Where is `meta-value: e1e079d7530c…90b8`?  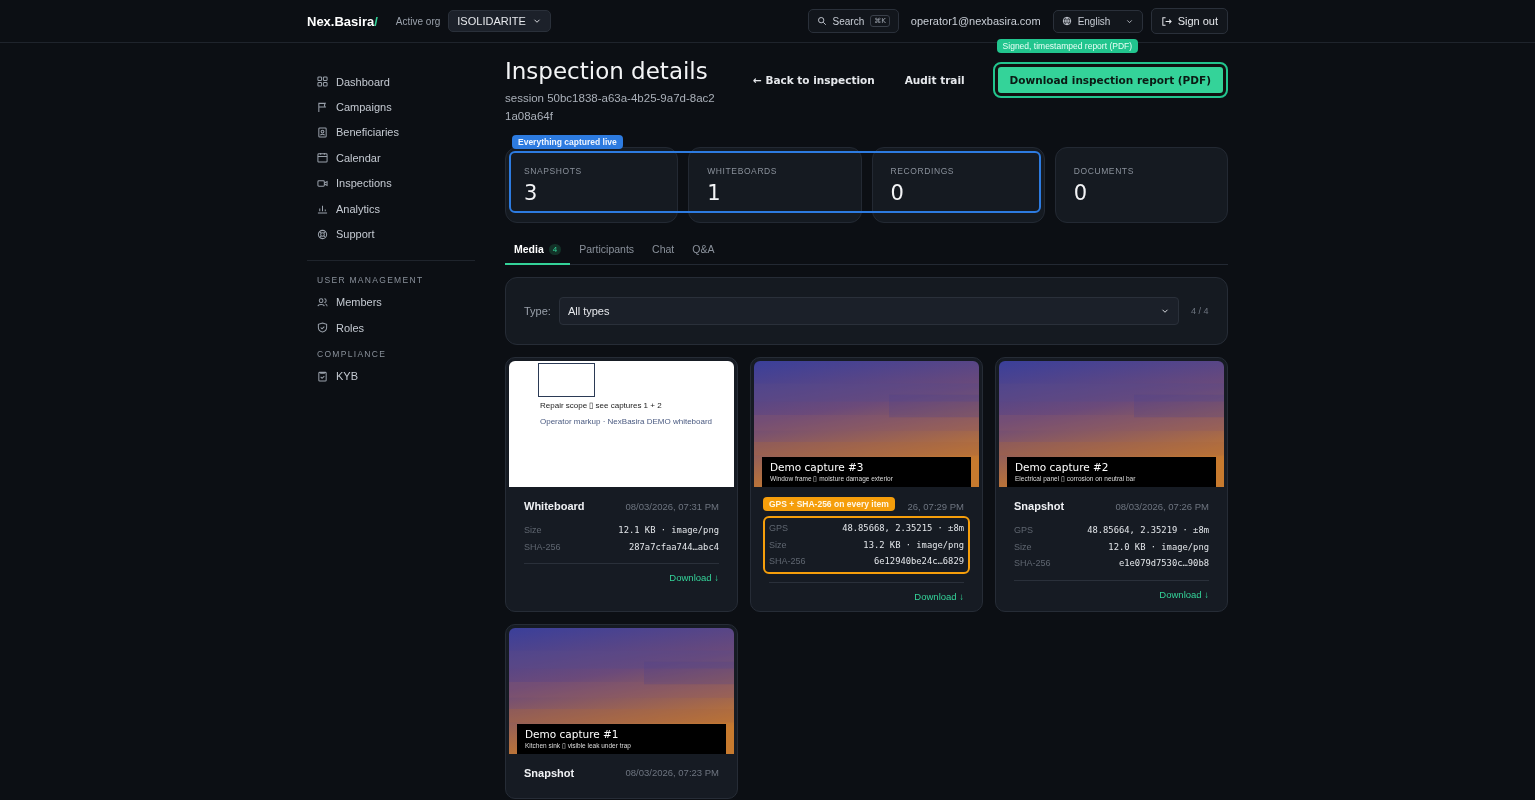
meta-value: e1e079d7530c…90b8 is located at coordinates (1163, 563).